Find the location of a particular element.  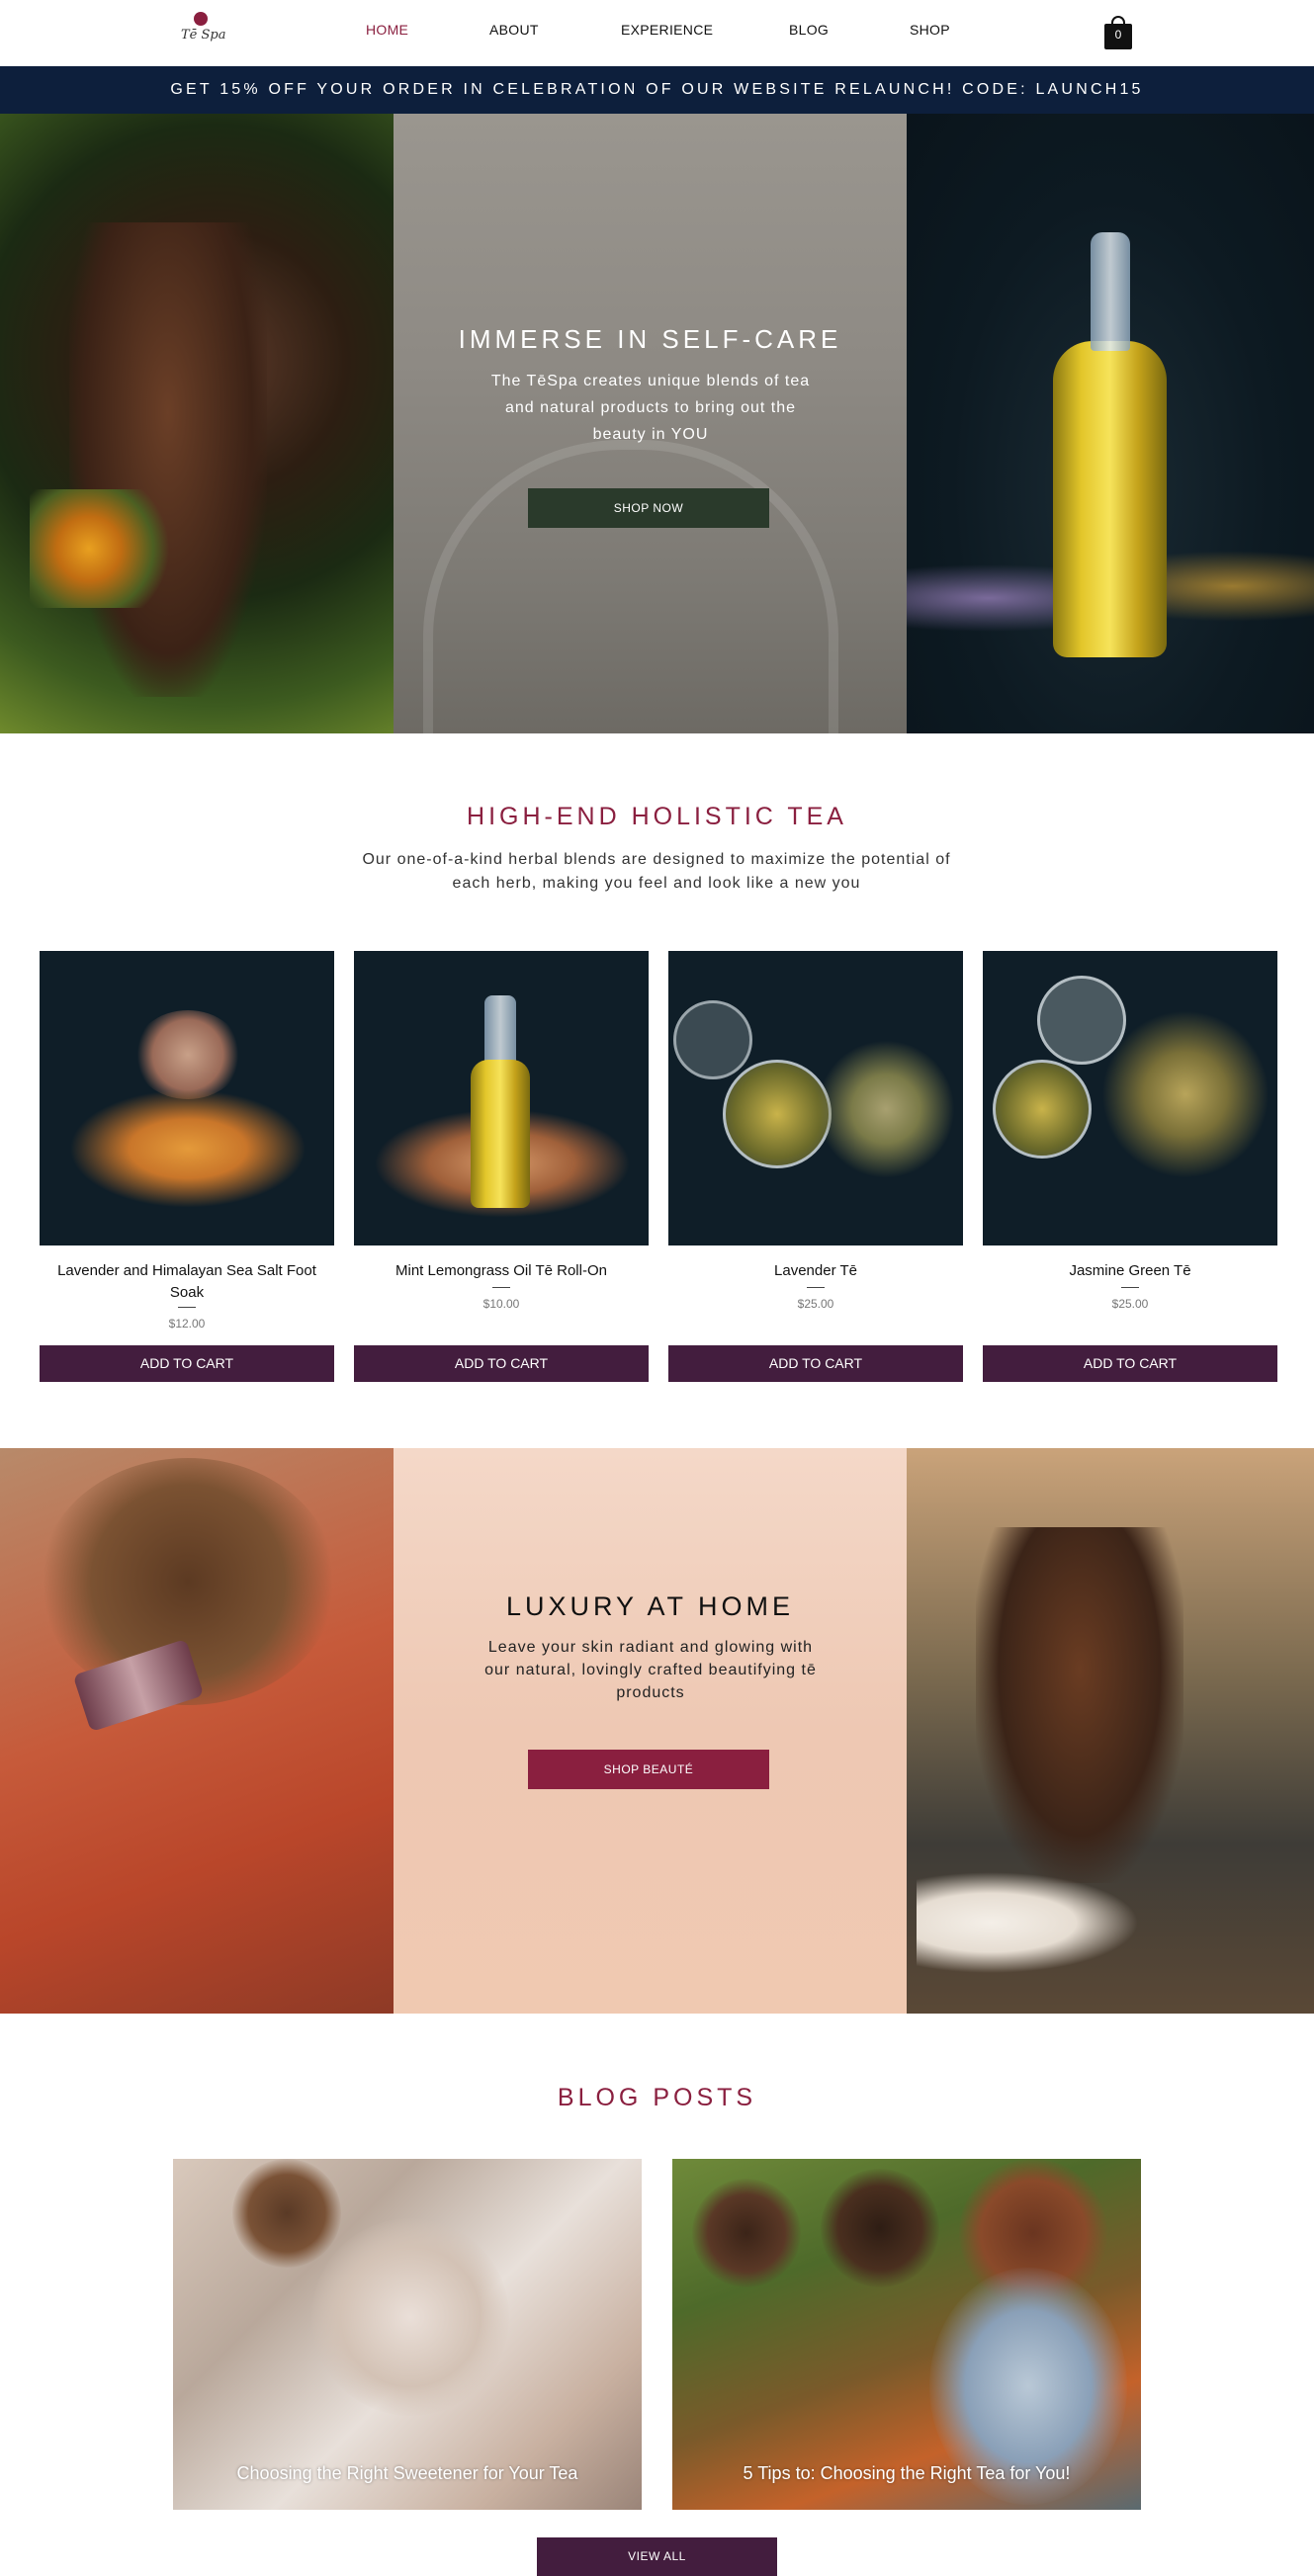

orange-petals is located at coordinates (188, 1148).